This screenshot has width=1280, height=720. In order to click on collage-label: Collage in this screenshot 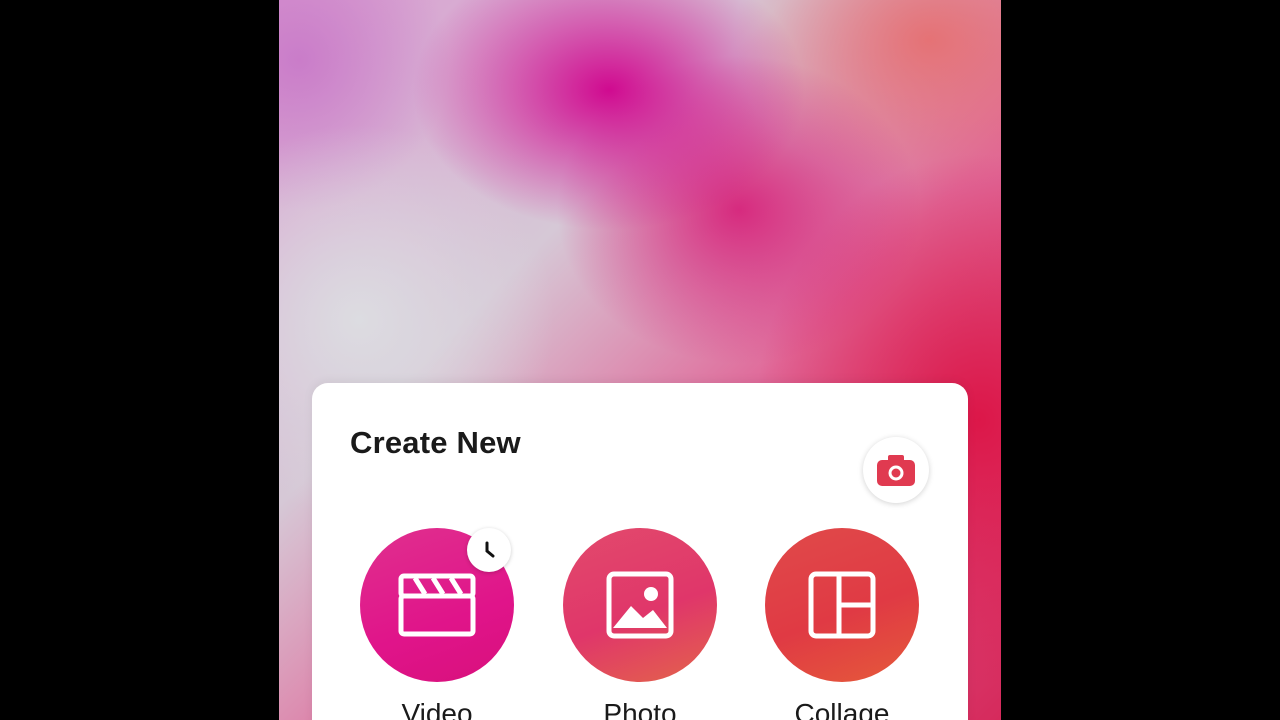, I will do `click(842, 709)`.